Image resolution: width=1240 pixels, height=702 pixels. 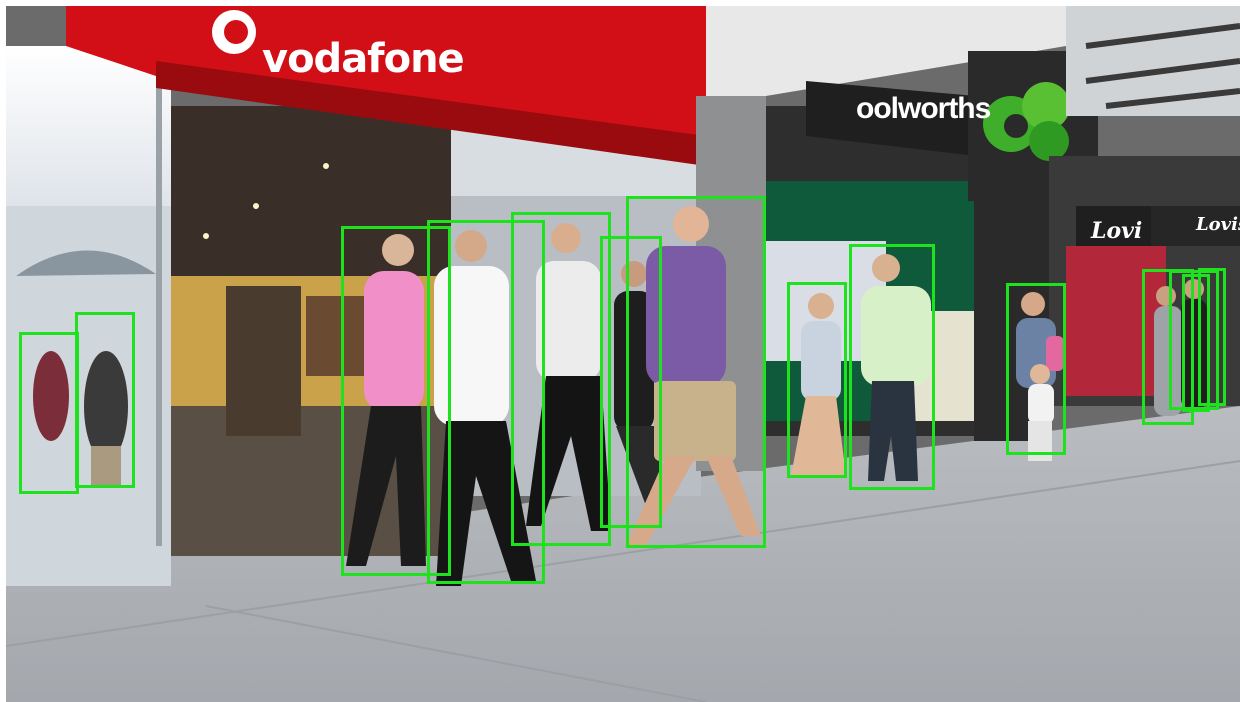 I want to click on woolworths-sign-text: oolworths, so click(x=923, y=108).